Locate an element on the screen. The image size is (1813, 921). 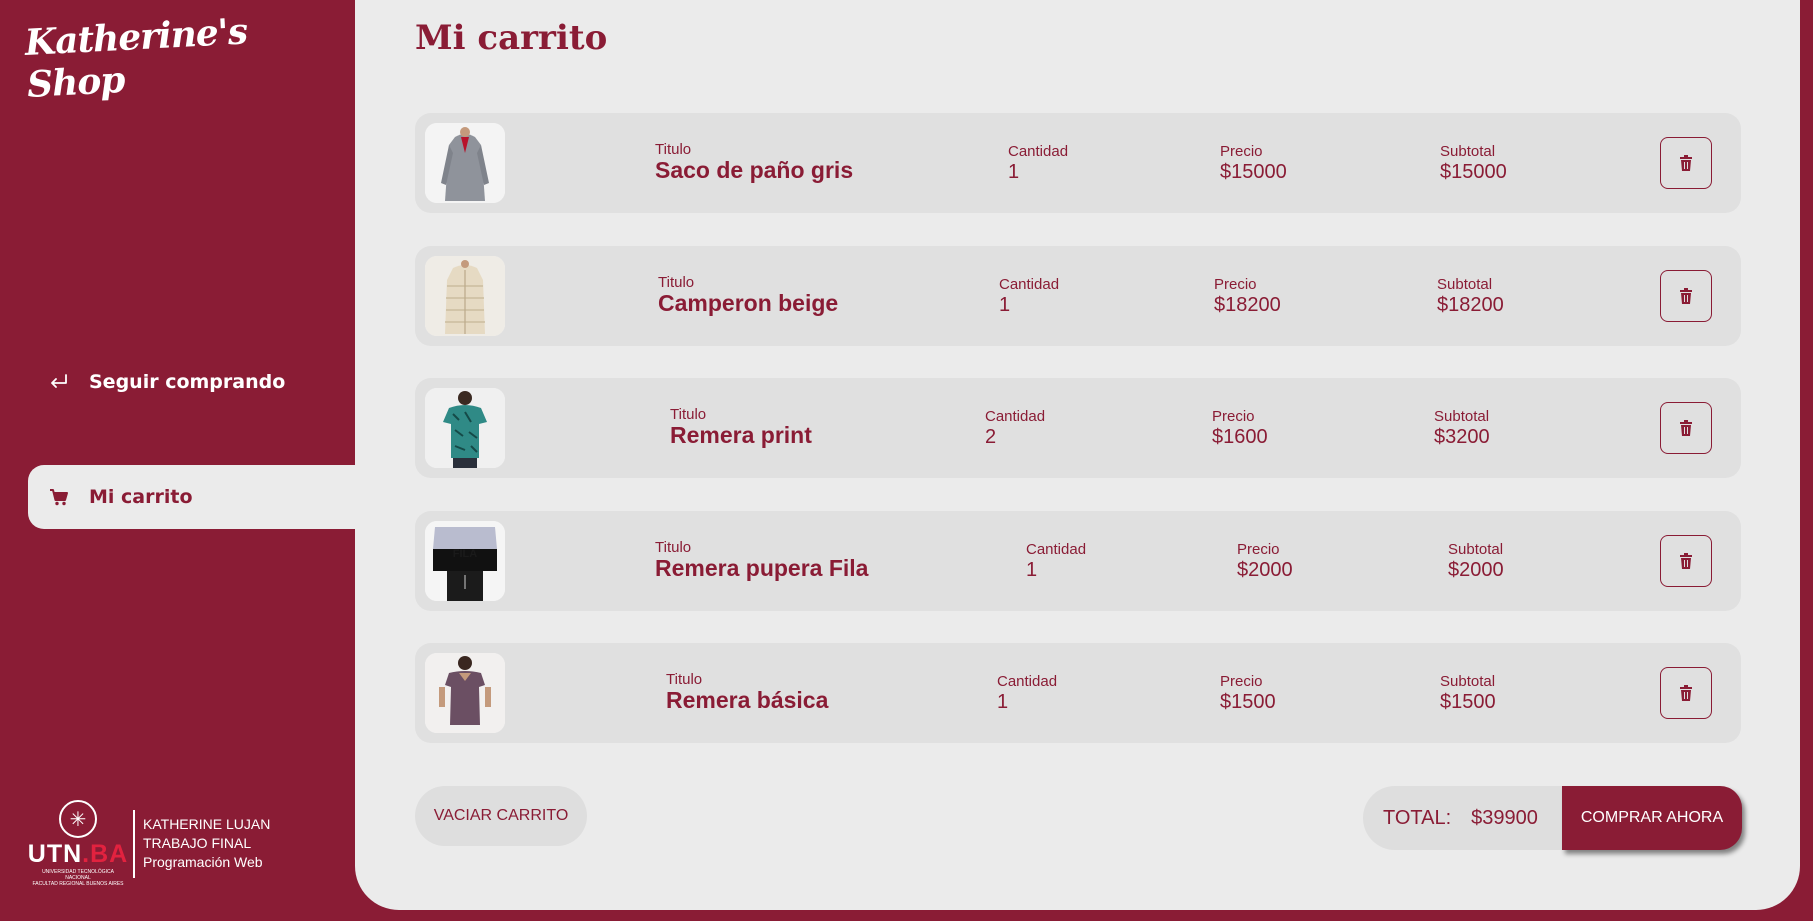
utn-small-line: FACULTAD REGIONAL BUENOS AIRES is located at coordinates (78, 884).